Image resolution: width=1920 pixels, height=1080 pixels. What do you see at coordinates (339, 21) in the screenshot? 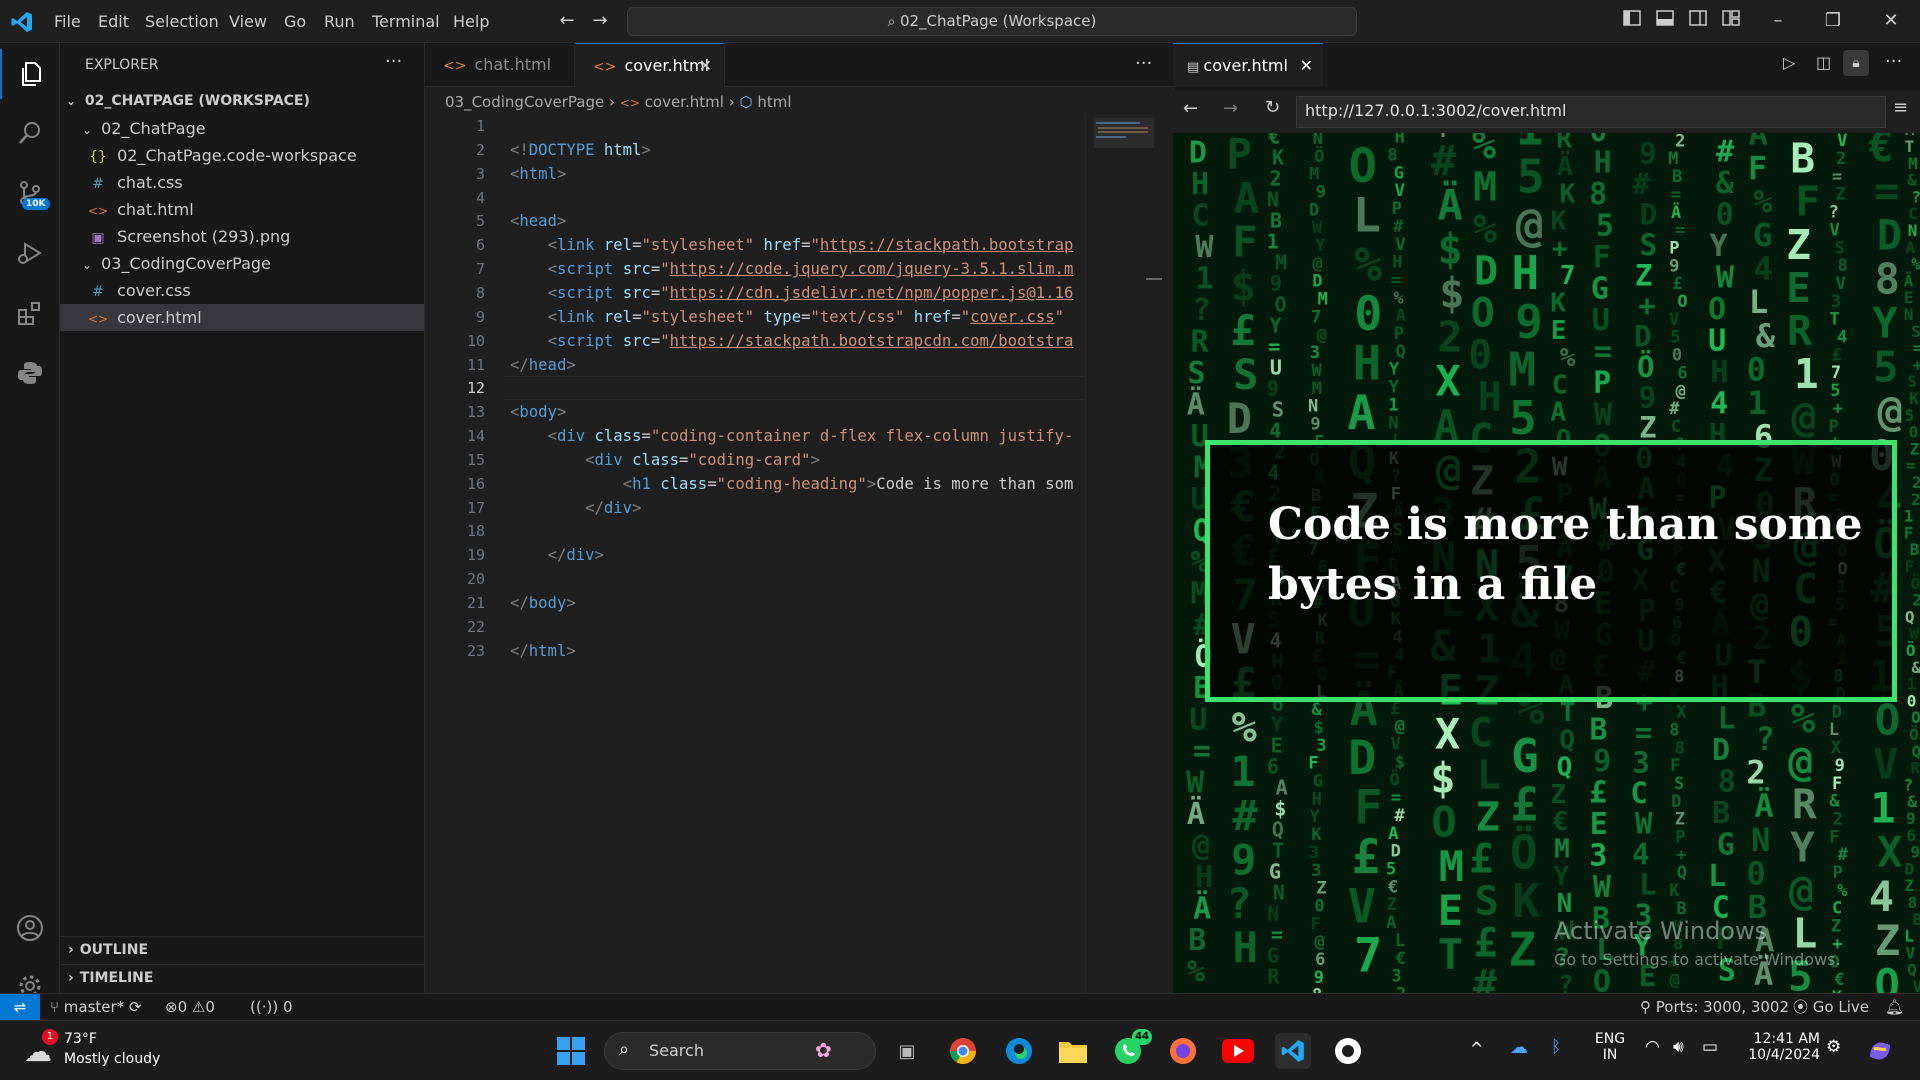
I see `menu-run: Run` at bounding box center [339, 21].